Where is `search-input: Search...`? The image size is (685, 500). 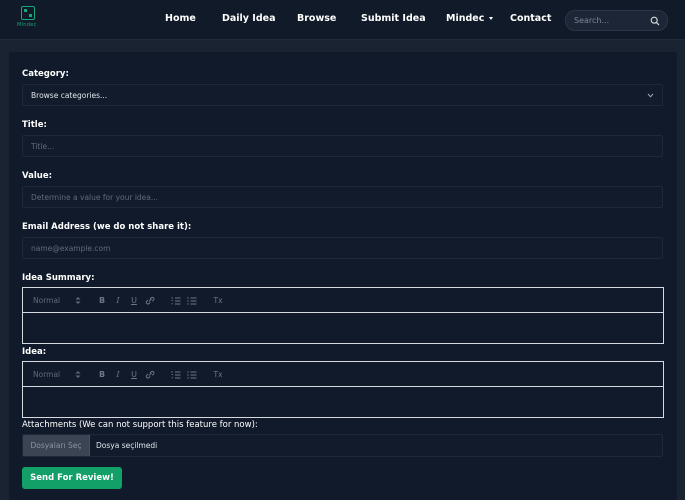
search-input: Search... is located at coordinates (616, 20).